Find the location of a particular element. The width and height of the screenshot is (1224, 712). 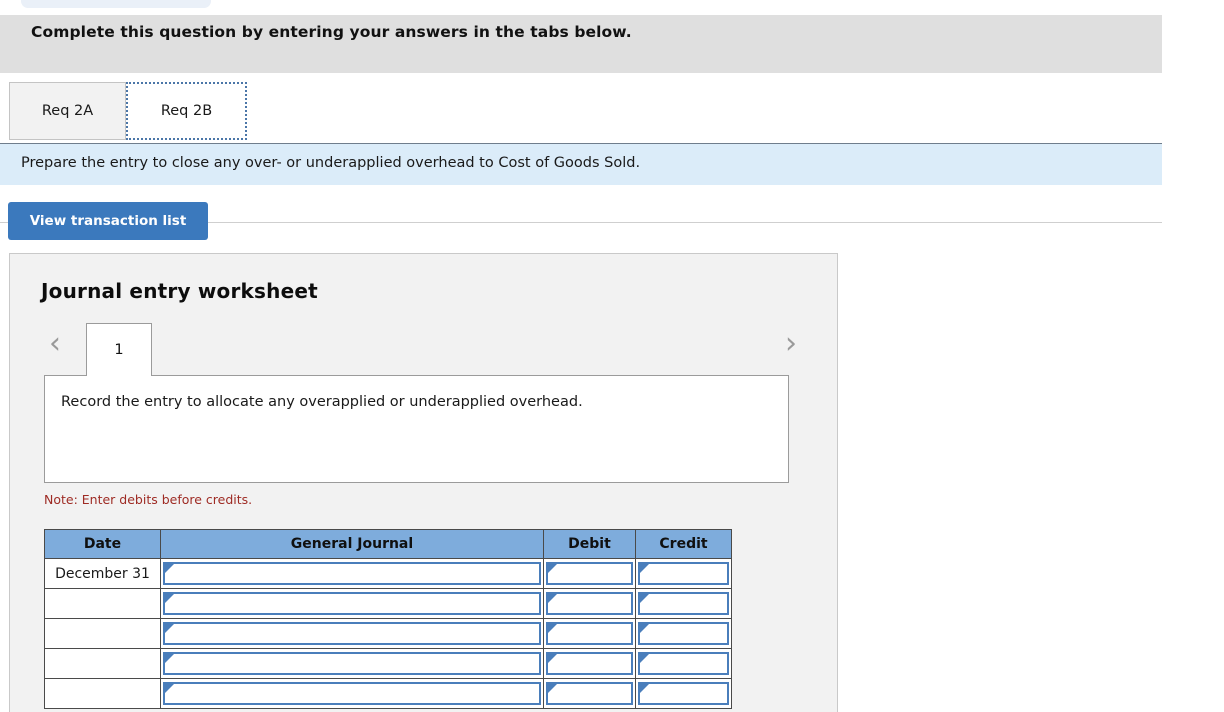

chevron-right-icon: › is located at coordinates (791, 345).